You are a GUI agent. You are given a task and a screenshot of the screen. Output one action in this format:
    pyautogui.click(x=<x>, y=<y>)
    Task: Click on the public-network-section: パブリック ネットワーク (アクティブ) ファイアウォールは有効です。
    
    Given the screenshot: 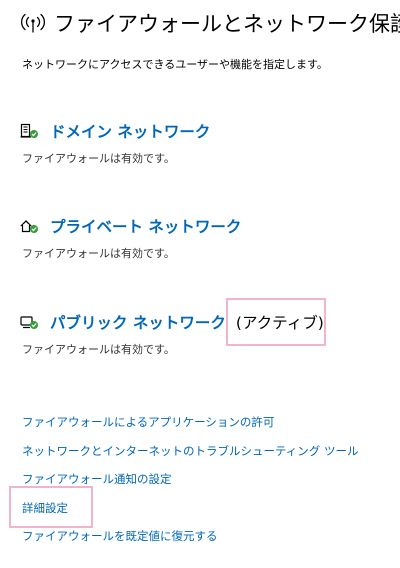 What is the action you would take?
    pyautogui.click(x=205, y=327)
    